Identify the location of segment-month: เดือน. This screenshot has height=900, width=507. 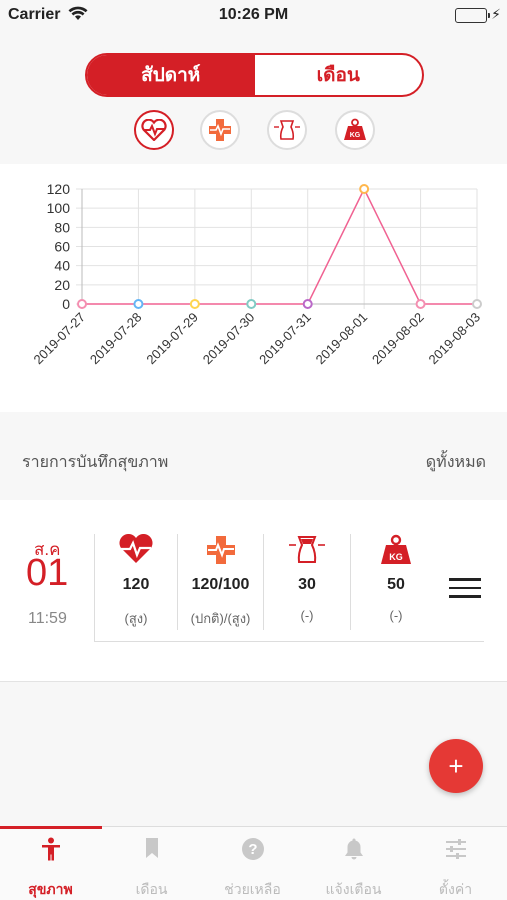
(339, 75).